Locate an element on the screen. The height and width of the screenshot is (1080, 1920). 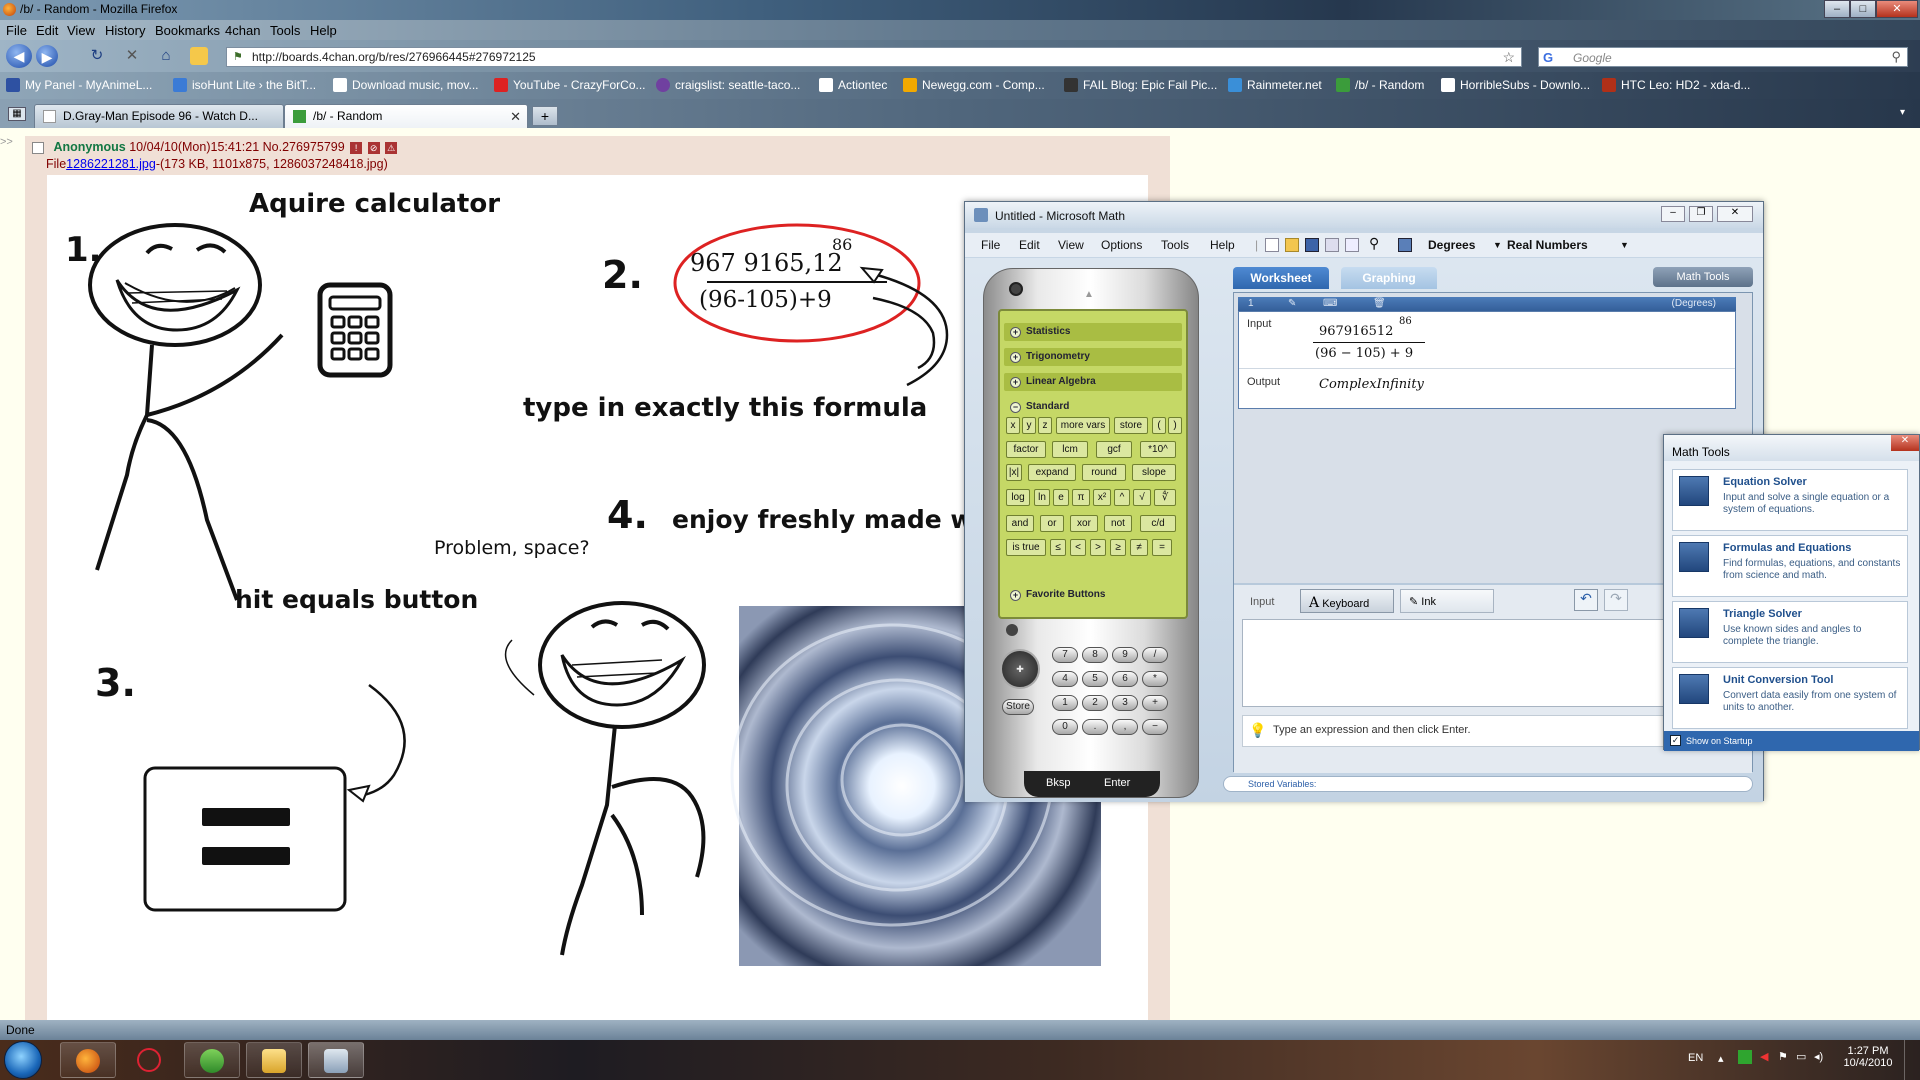
volume-icon: ◂) is located at coordinates (1818, 1056).